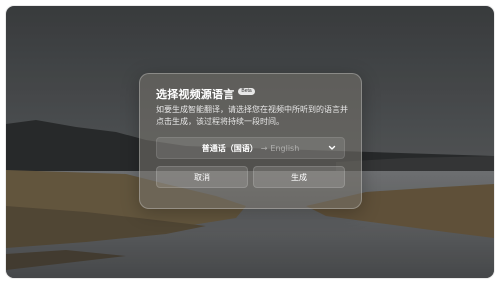 This screenshot has height=287, width=500. Describe the element at coordinates (299, 177) in the screenshot. I see `generate-button: 生成` at that location.